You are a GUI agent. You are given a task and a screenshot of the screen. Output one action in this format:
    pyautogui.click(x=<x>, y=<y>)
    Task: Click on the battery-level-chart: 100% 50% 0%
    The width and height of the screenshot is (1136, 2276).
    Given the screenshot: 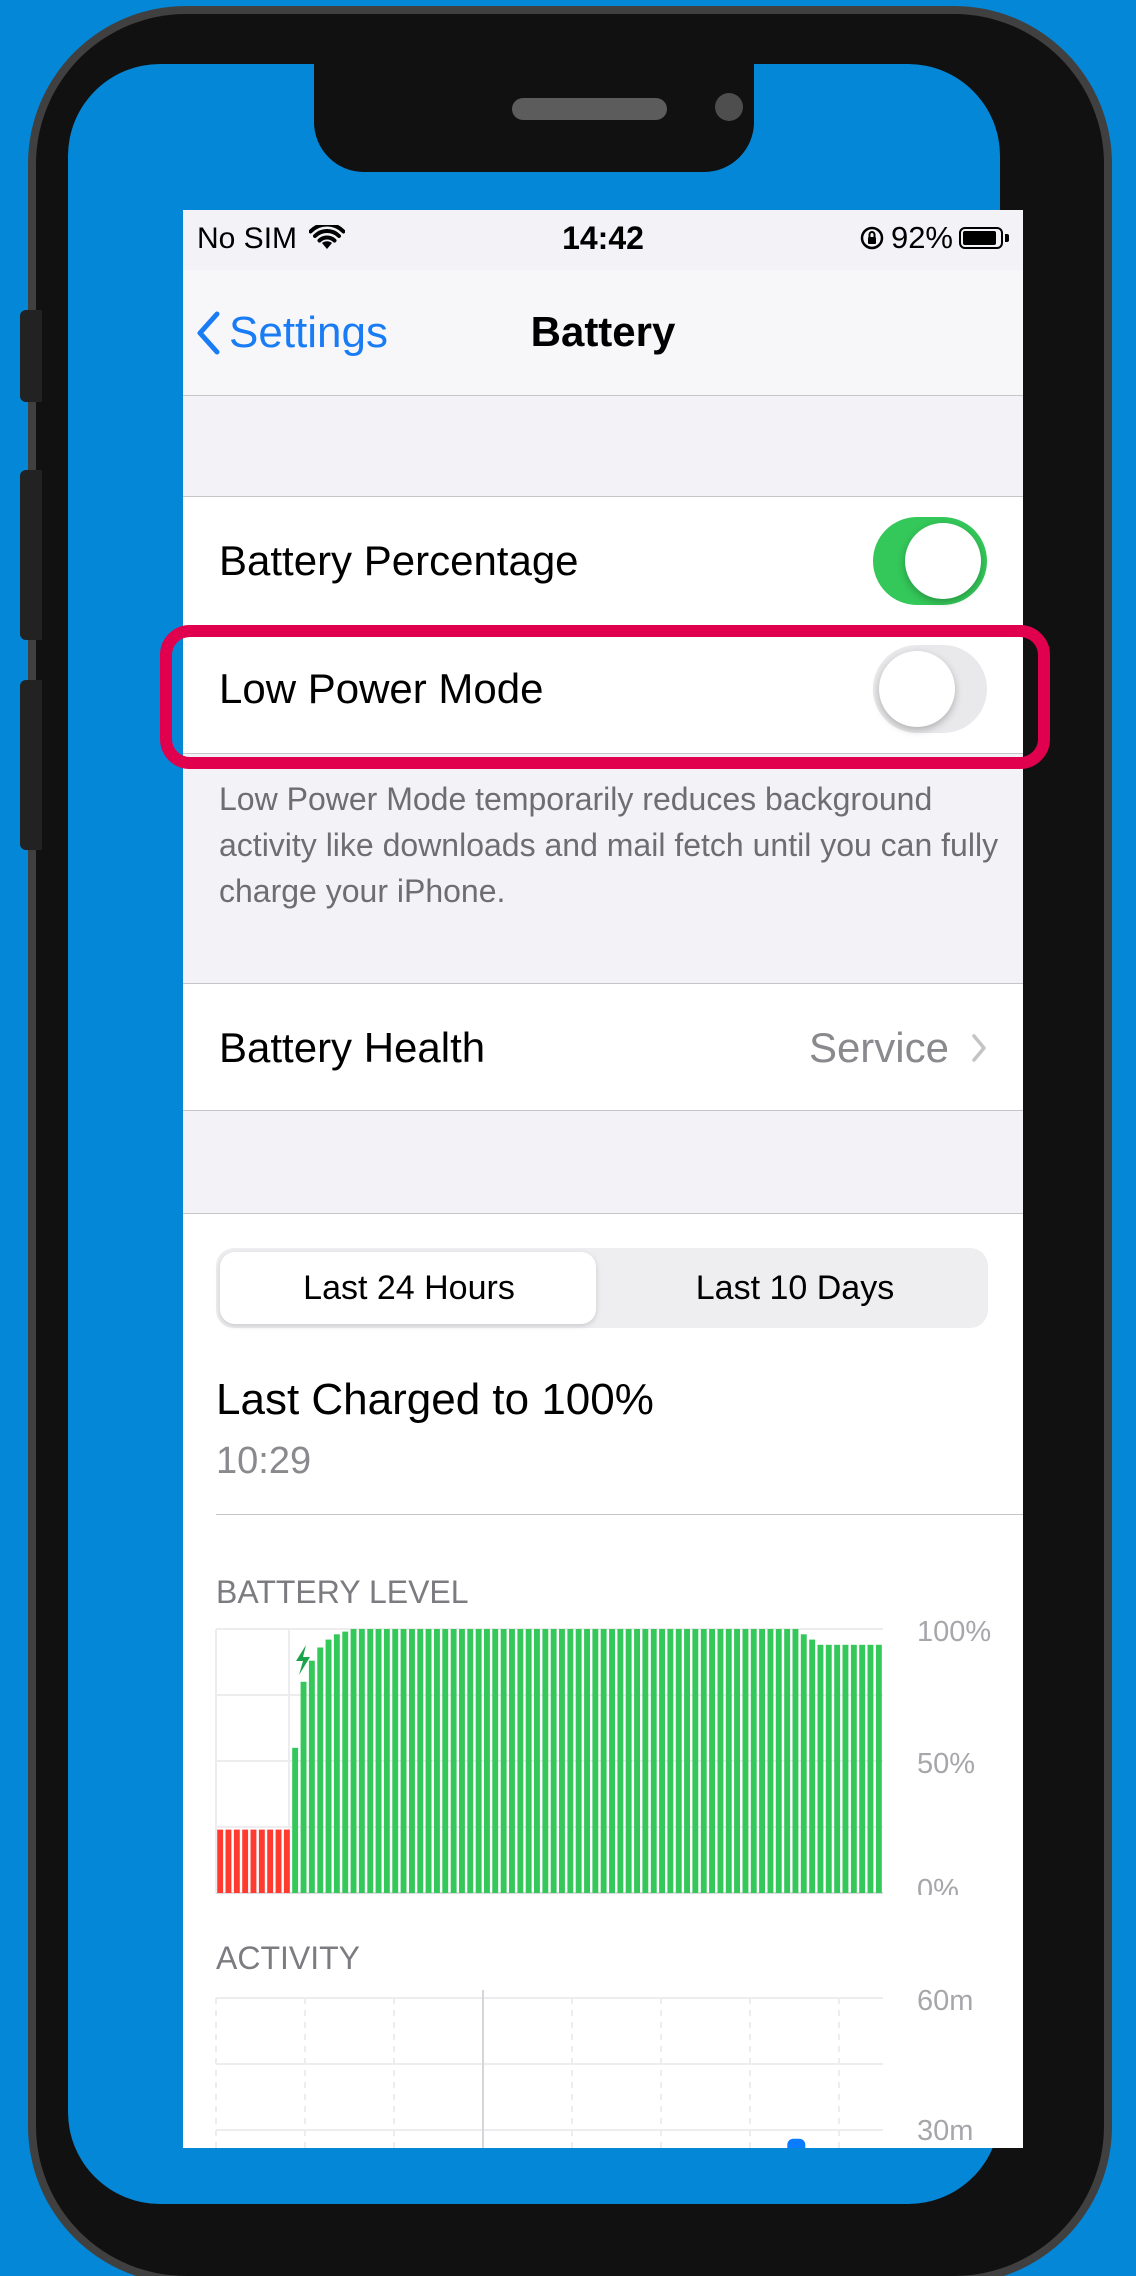 What is the action you would take?
    pyautogui.click(x=603, y=1755)
    